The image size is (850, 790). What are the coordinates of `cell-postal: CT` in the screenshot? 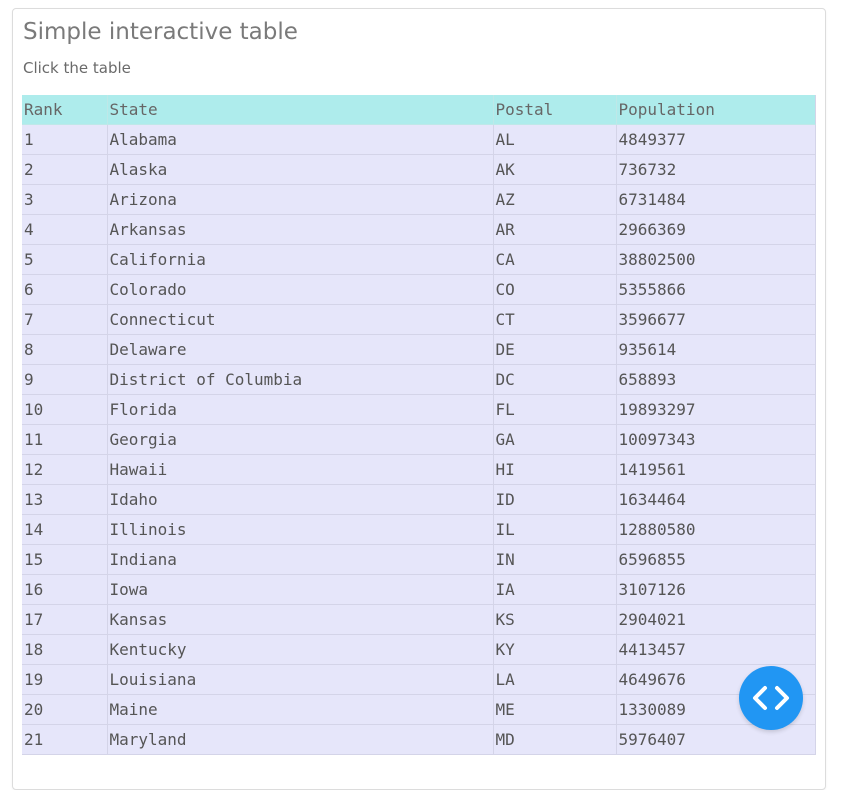 It's located at (555, 319).